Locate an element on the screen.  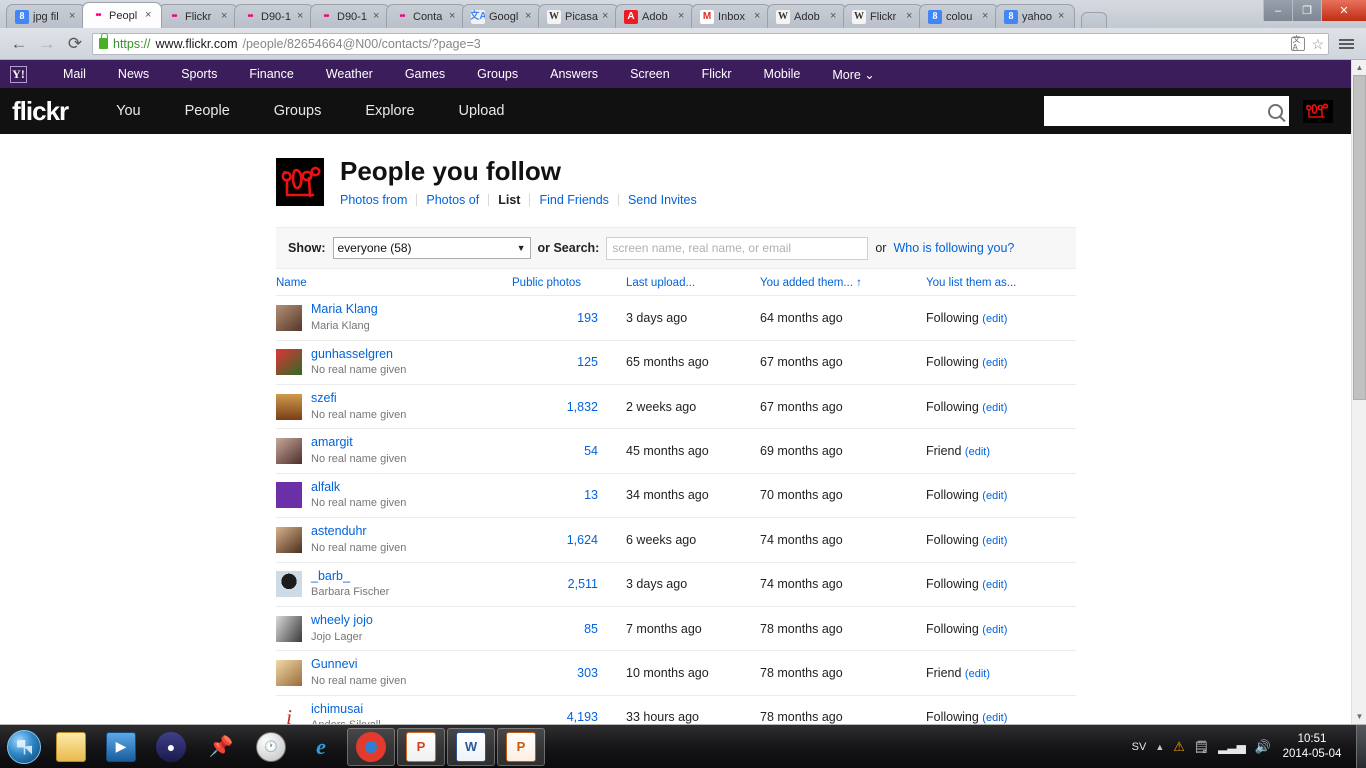
taskbar-ie-button: e is located at coordinates (321, 747).